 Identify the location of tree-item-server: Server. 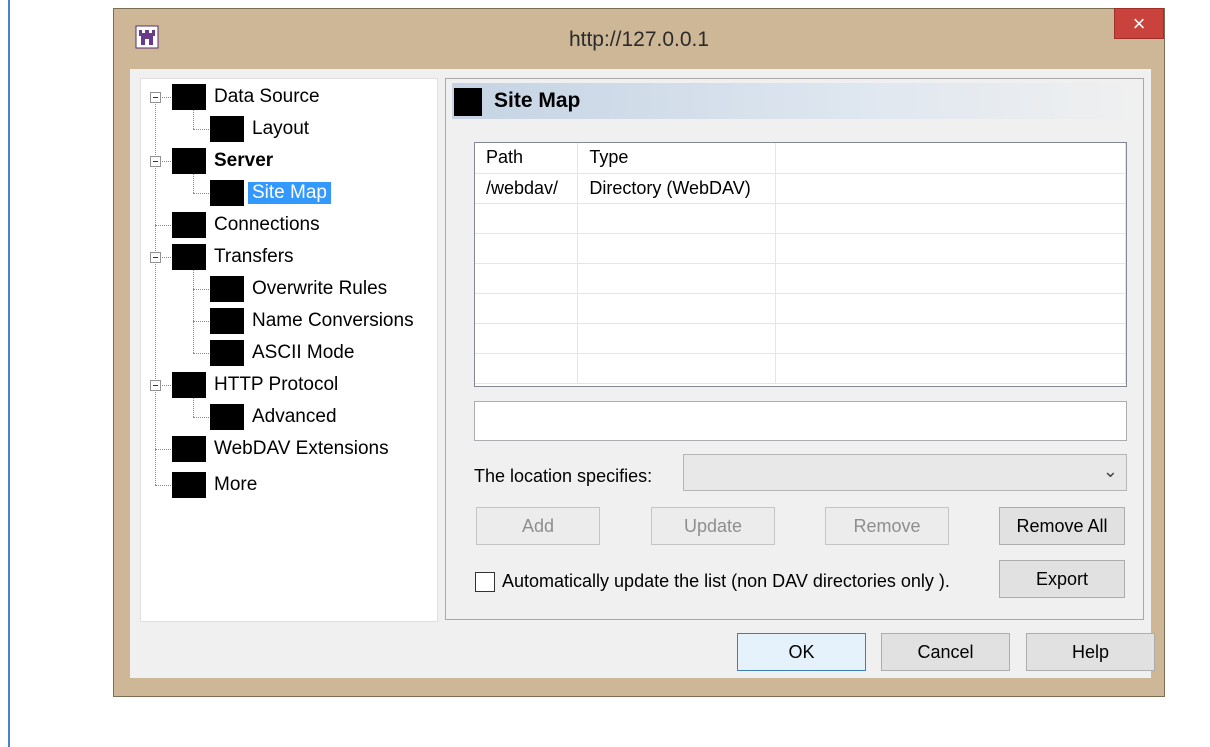
(224, 161).